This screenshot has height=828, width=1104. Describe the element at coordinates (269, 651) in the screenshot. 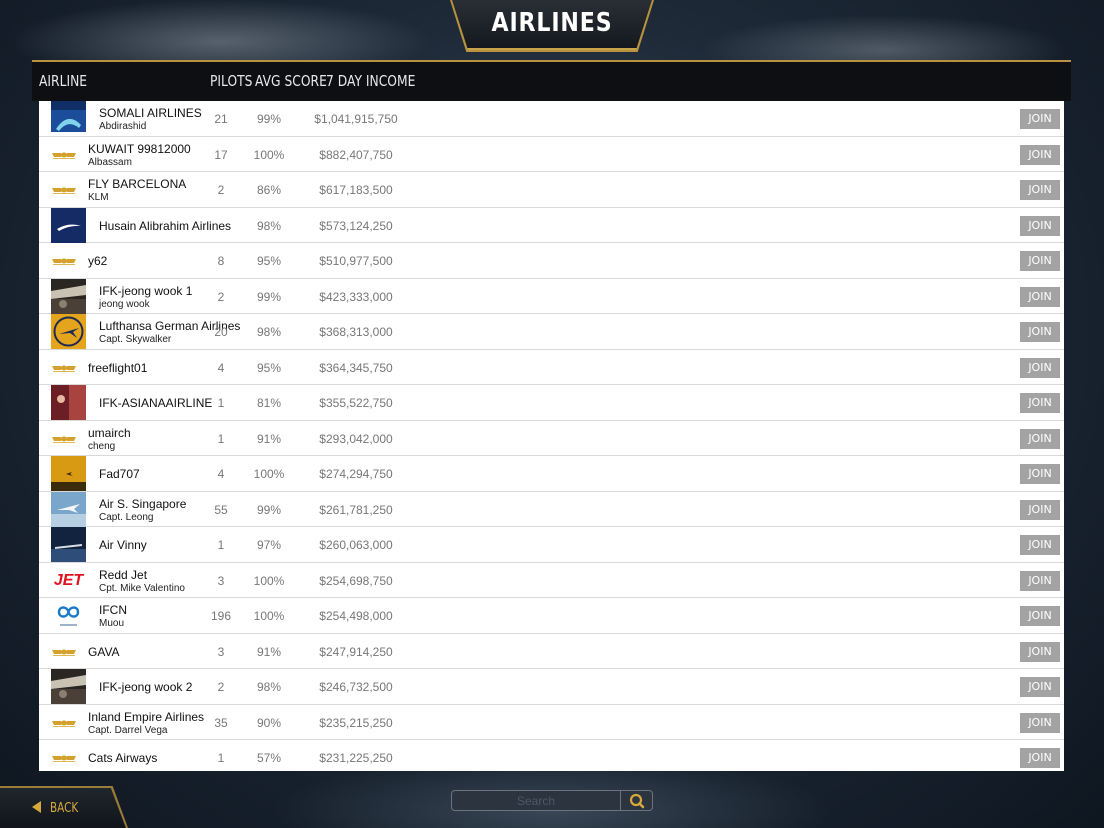

I see `avg-score: 91%` at that location.